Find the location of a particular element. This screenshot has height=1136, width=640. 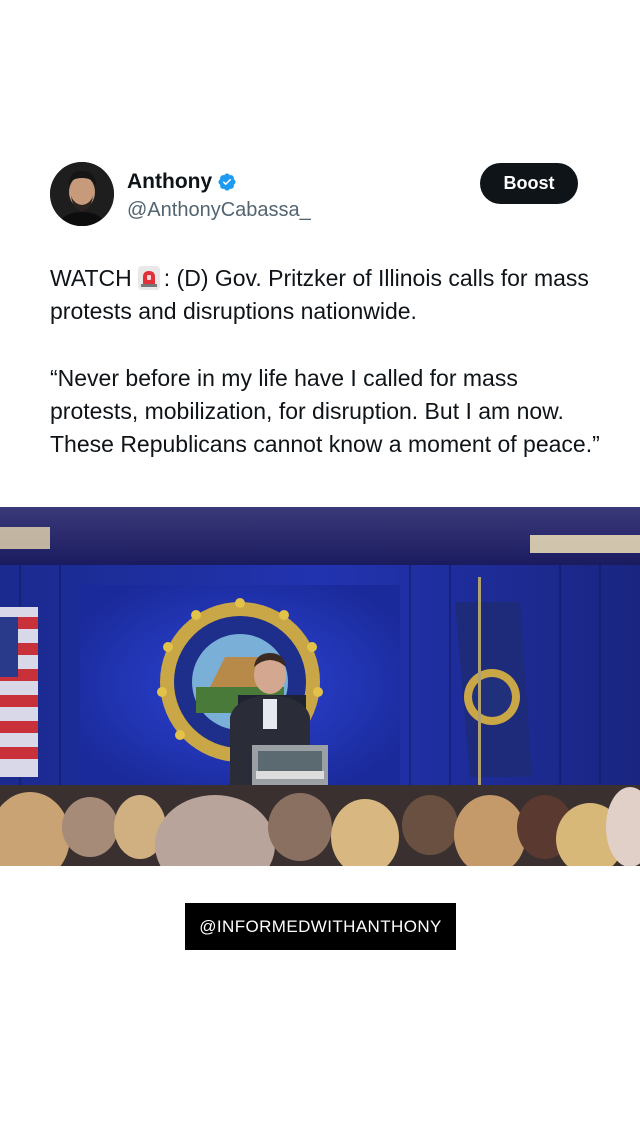

display-name-row: Anthony is located at coordinates (182, 182).